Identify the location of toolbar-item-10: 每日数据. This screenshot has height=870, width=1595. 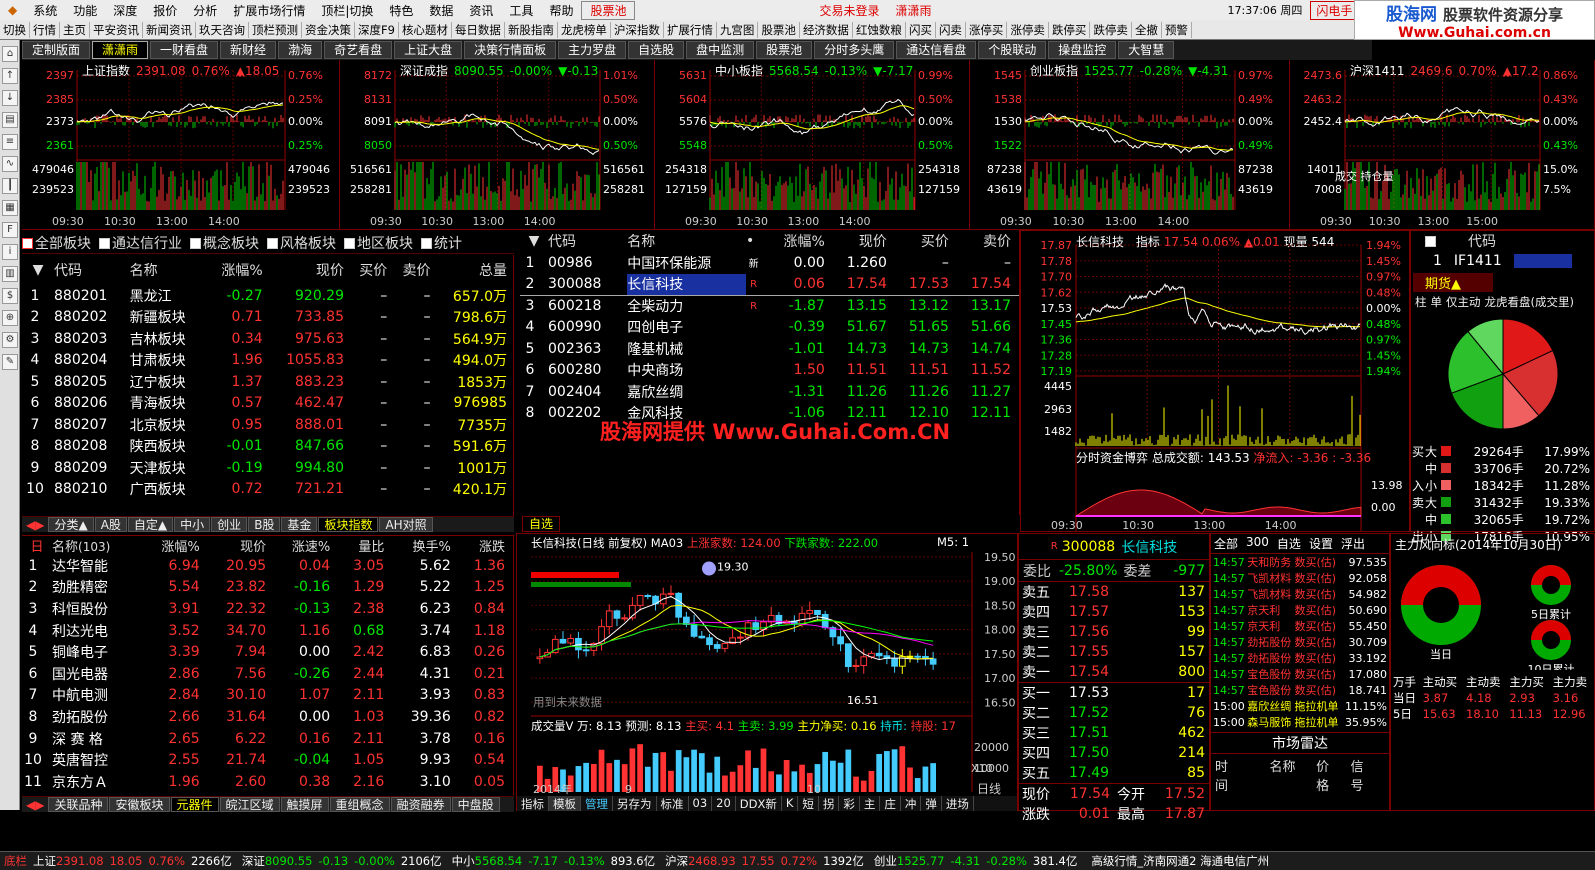
(478, 29).